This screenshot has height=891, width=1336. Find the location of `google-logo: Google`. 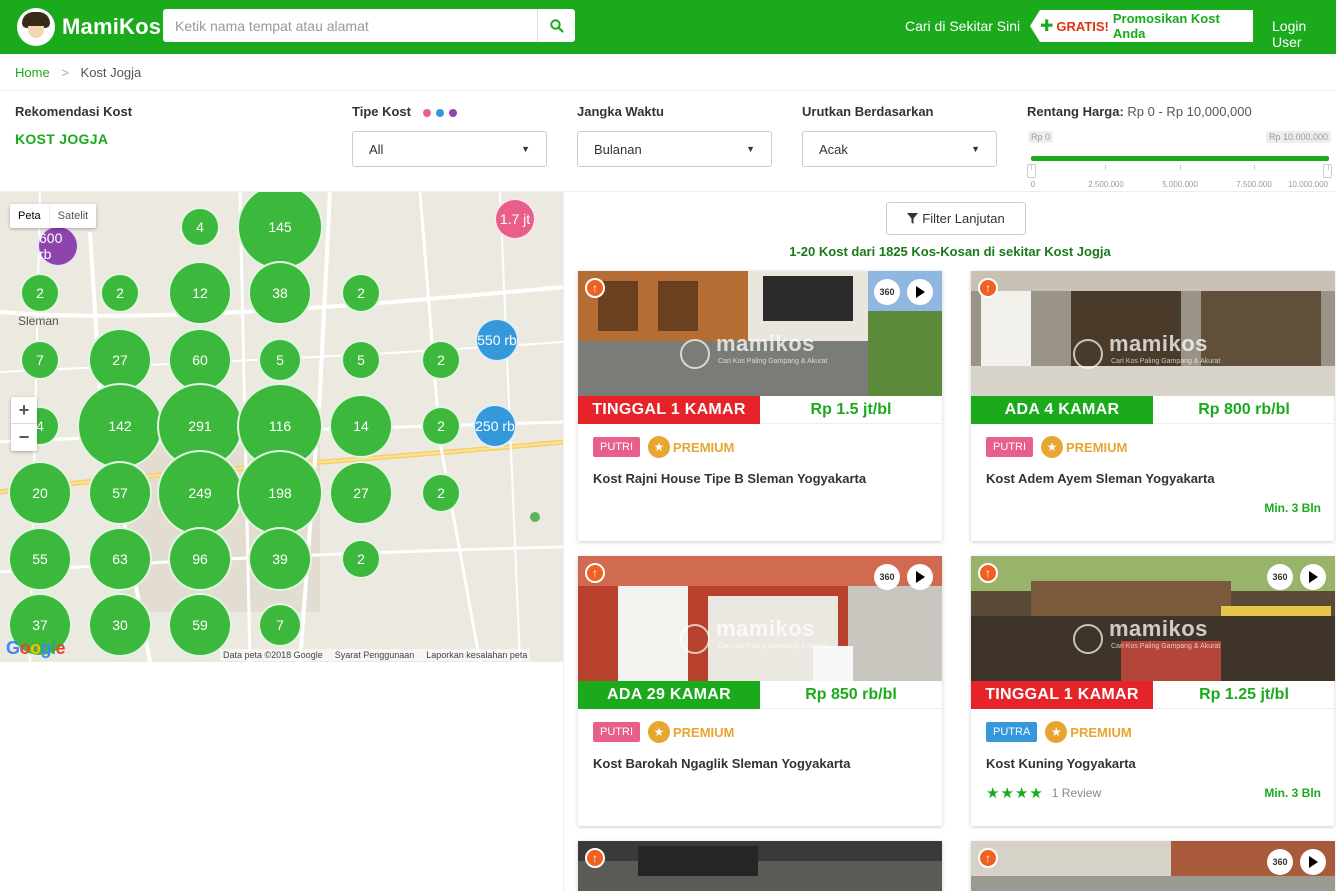

google-logo: Google is located at coordinates (36, 648).